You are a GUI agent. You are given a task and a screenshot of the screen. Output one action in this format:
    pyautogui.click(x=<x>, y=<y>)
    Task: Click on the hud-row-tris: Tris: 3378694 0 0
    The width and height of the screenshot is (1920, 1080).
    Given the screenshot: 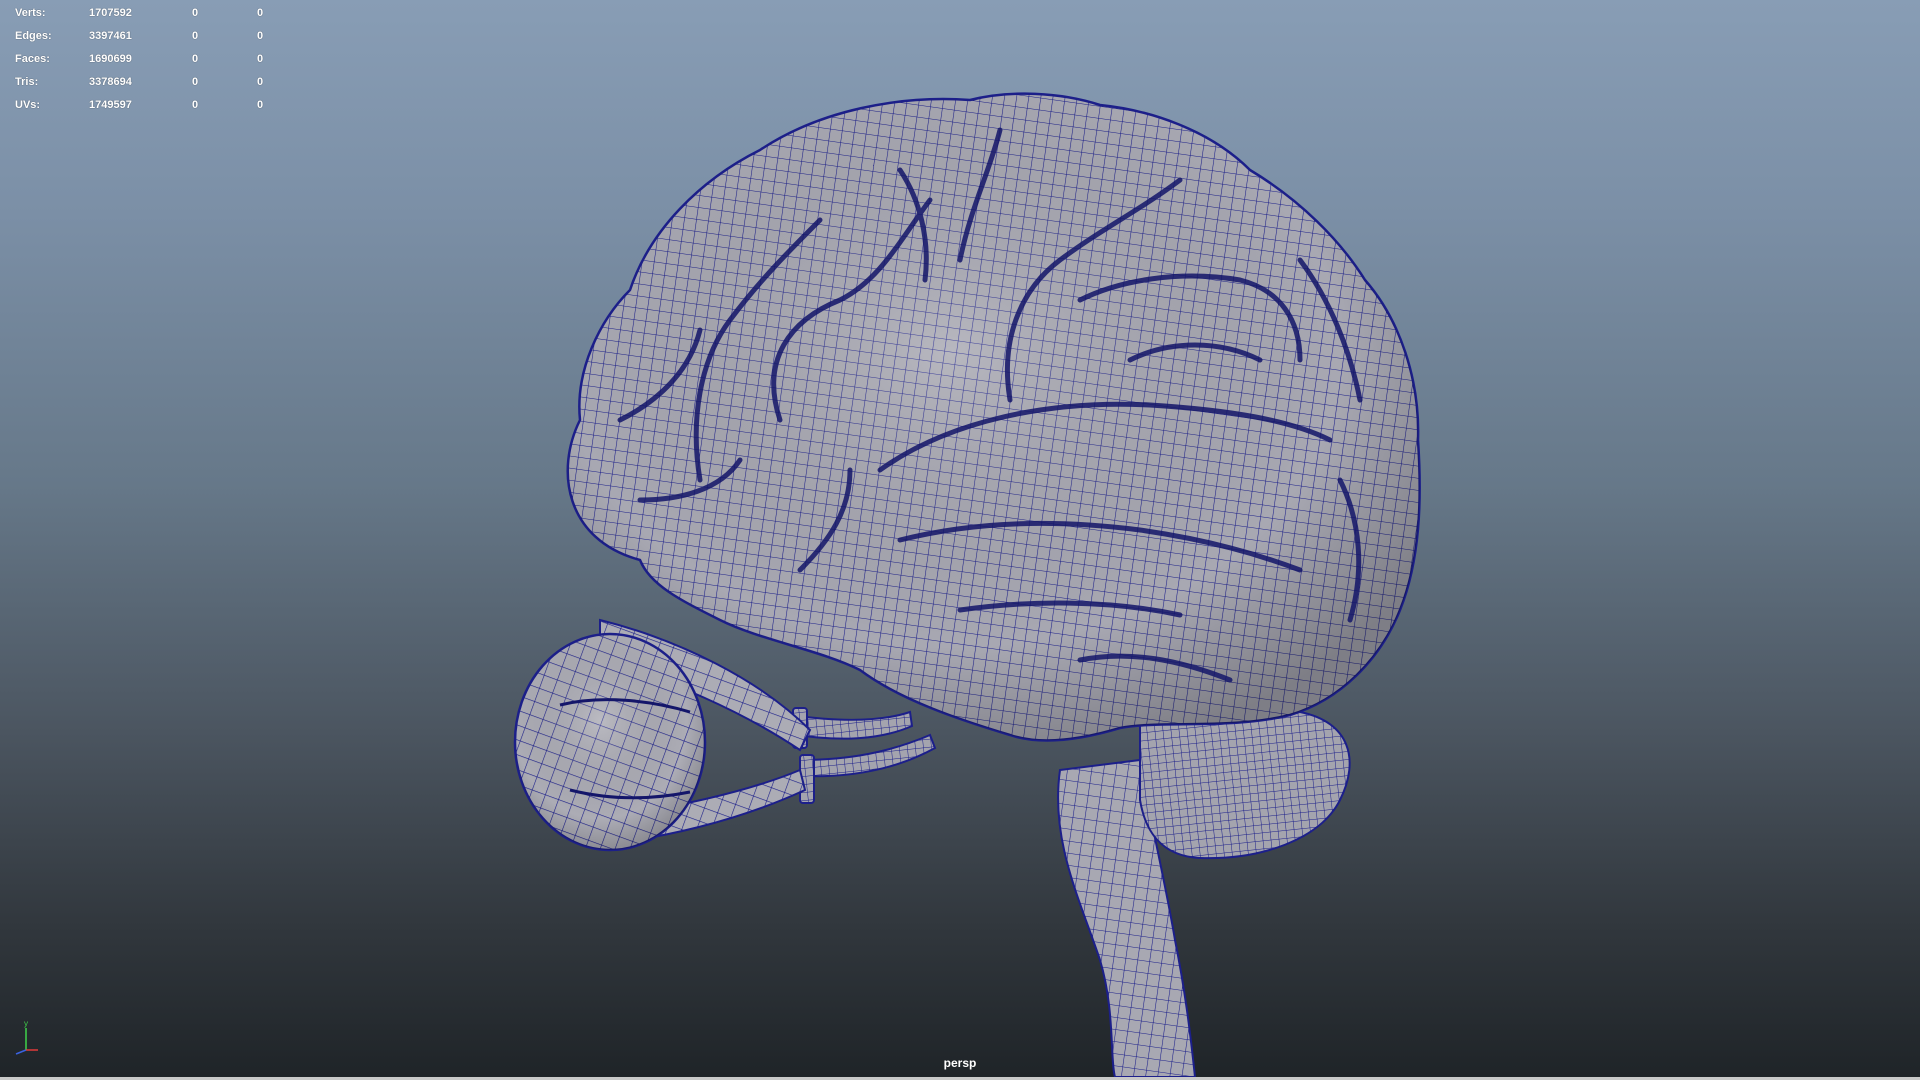 What is the action you would take?
    pyautogui.click(x=145, y=82)
    